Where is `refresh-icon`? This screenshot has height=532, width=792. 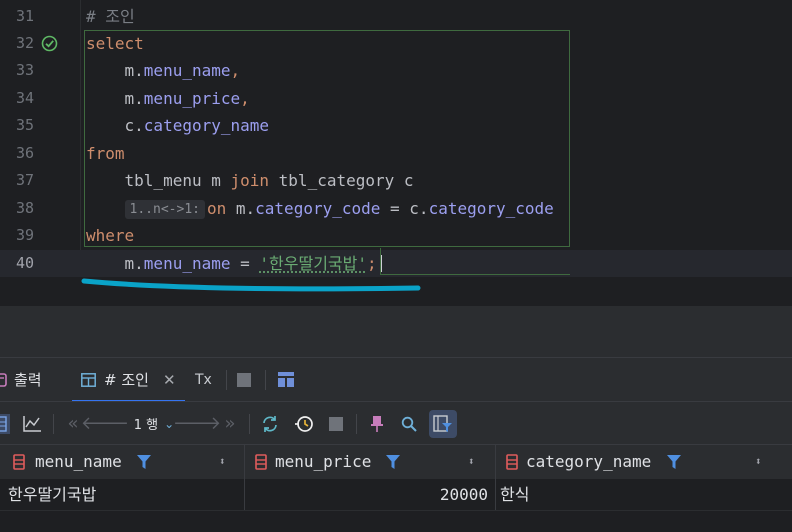
refresh-icon is located at coordinates (270, 423).